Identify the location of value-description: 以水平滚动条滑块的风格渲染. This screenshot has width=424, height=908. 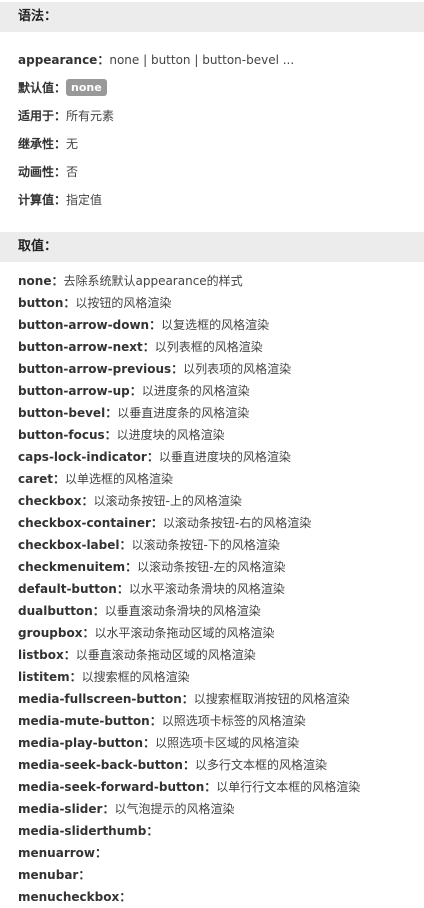
(206, 589).